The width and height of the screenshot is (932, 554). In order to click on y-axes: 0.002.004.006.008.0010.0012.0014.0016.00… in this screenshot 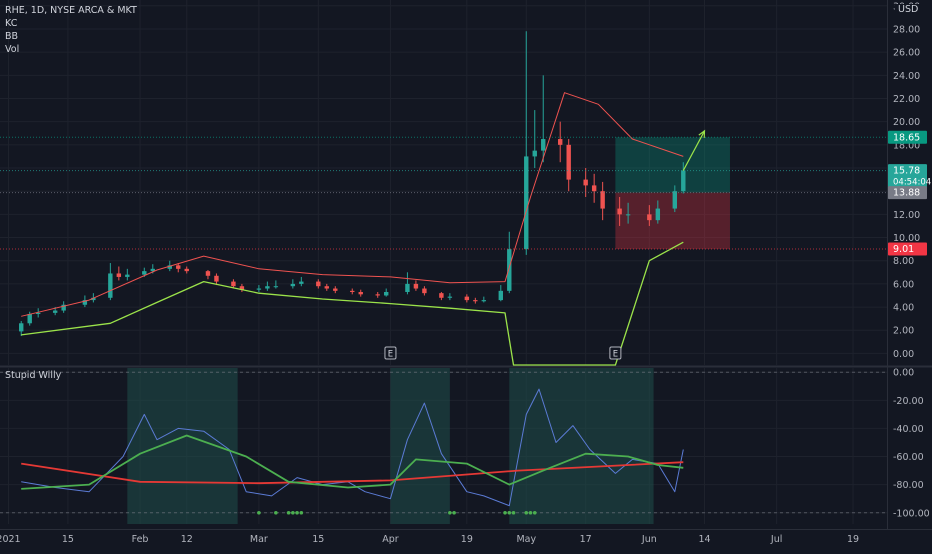, I will do `click(909, 265)`.